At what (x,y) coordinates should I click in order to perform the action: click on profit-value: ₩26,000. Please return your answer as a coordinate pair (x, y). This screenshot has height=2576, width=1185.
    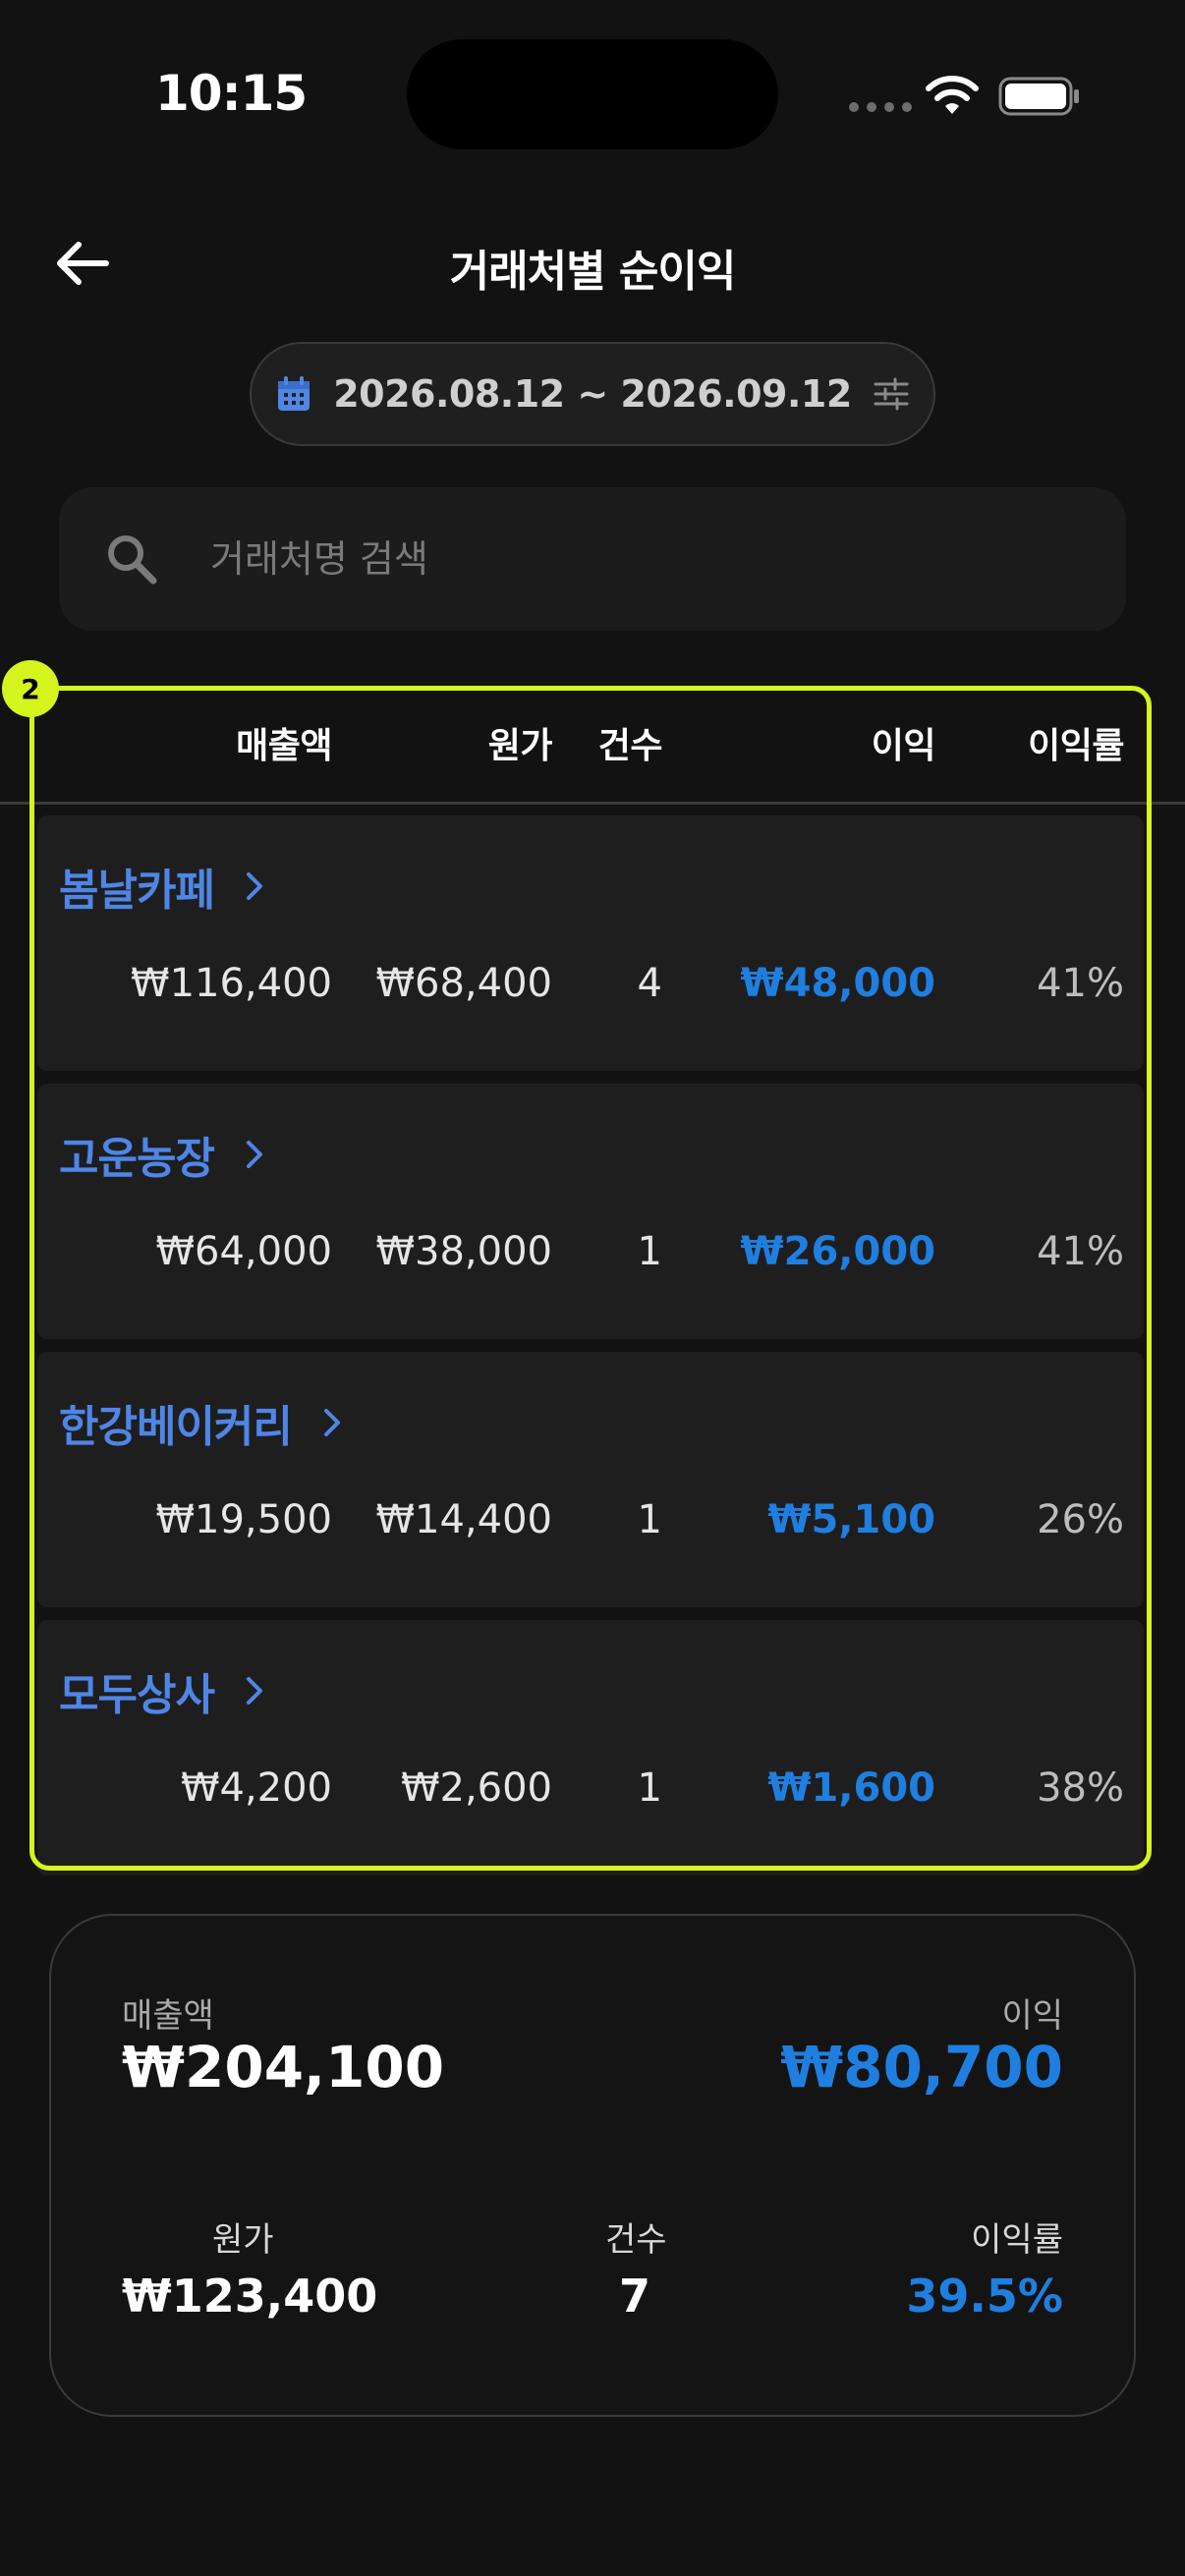
    Looking at the image, I should click on (838, 1251).